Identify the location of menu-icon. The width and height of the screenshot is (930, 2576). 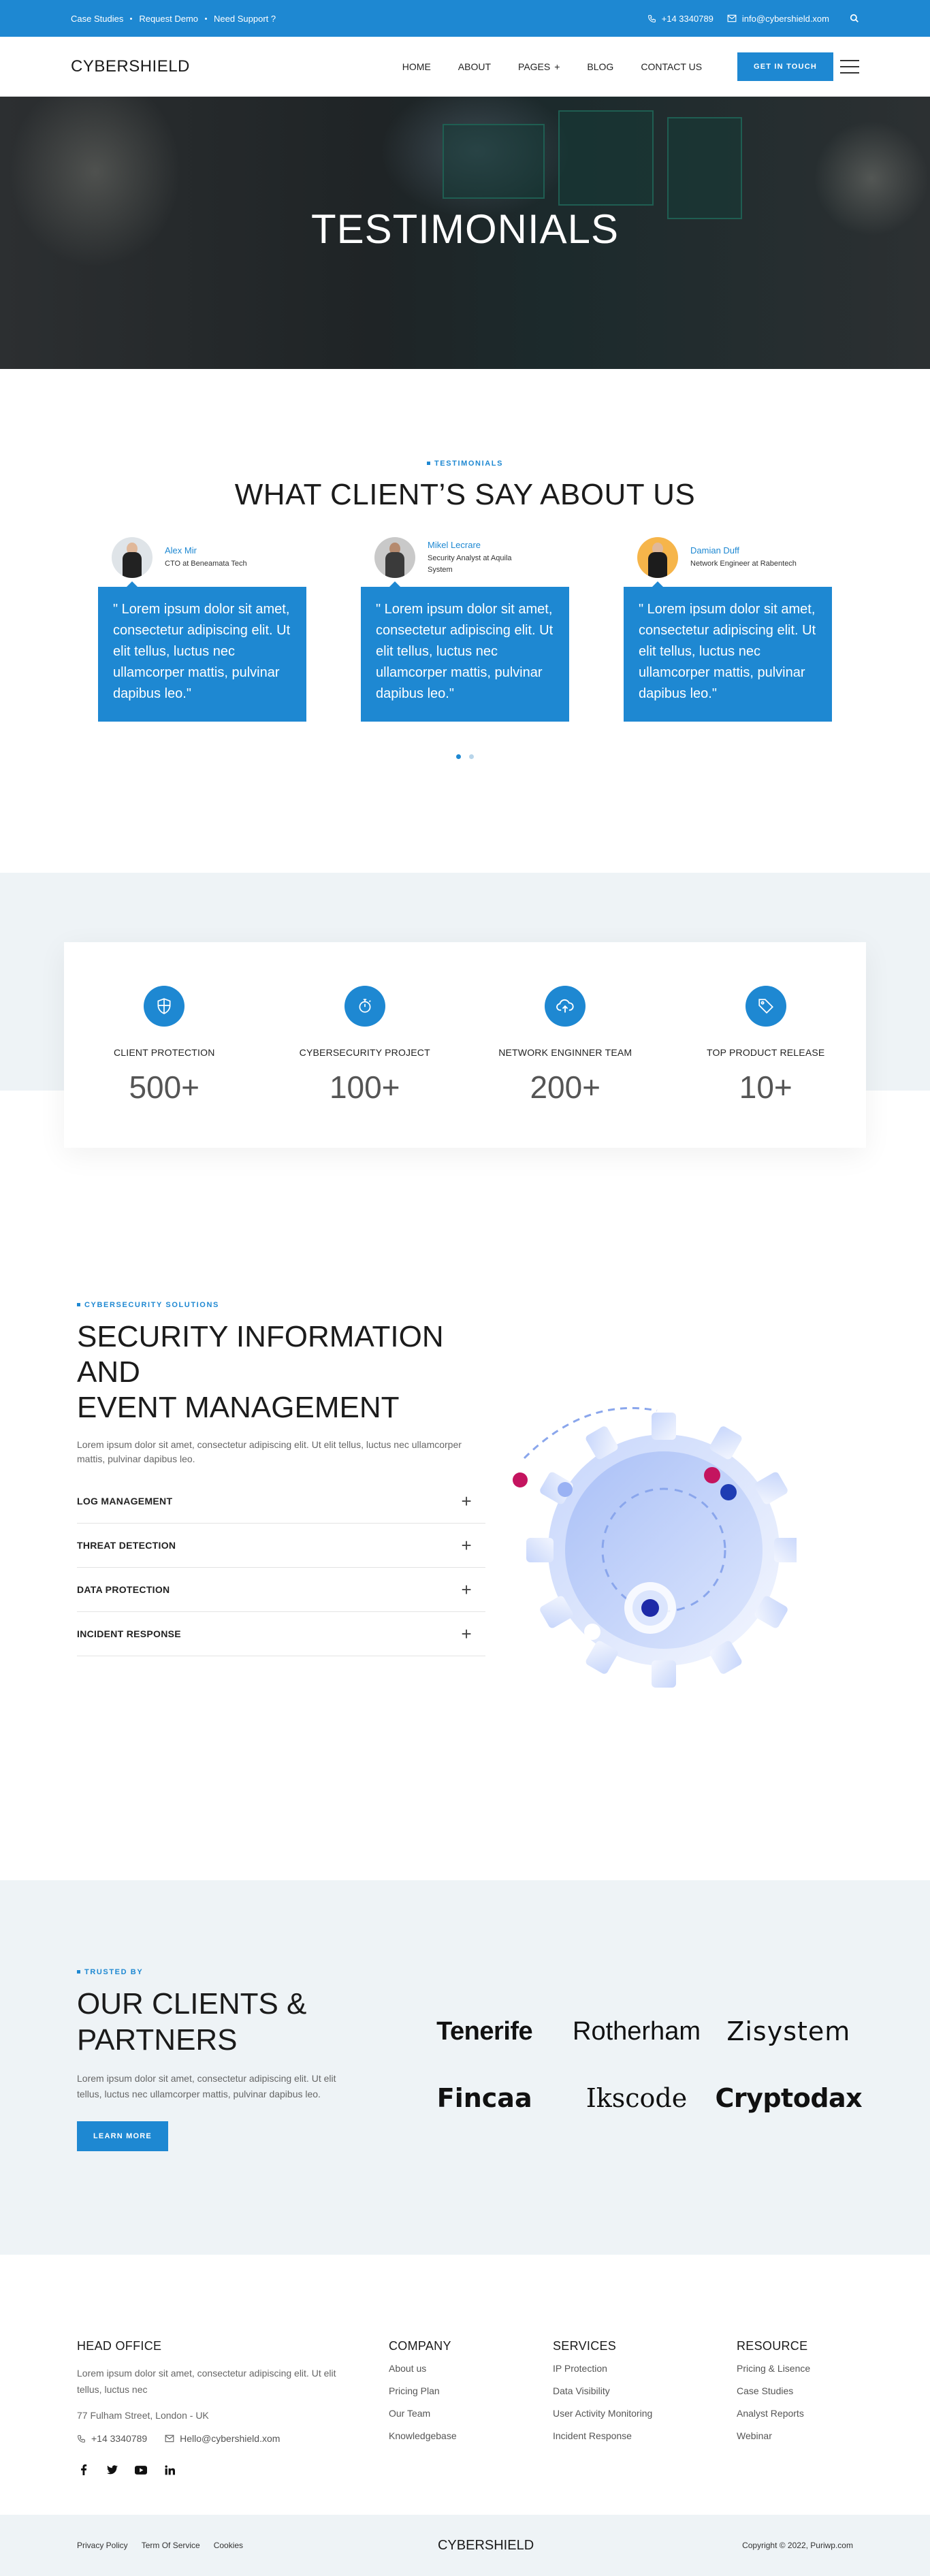
(849, 67).